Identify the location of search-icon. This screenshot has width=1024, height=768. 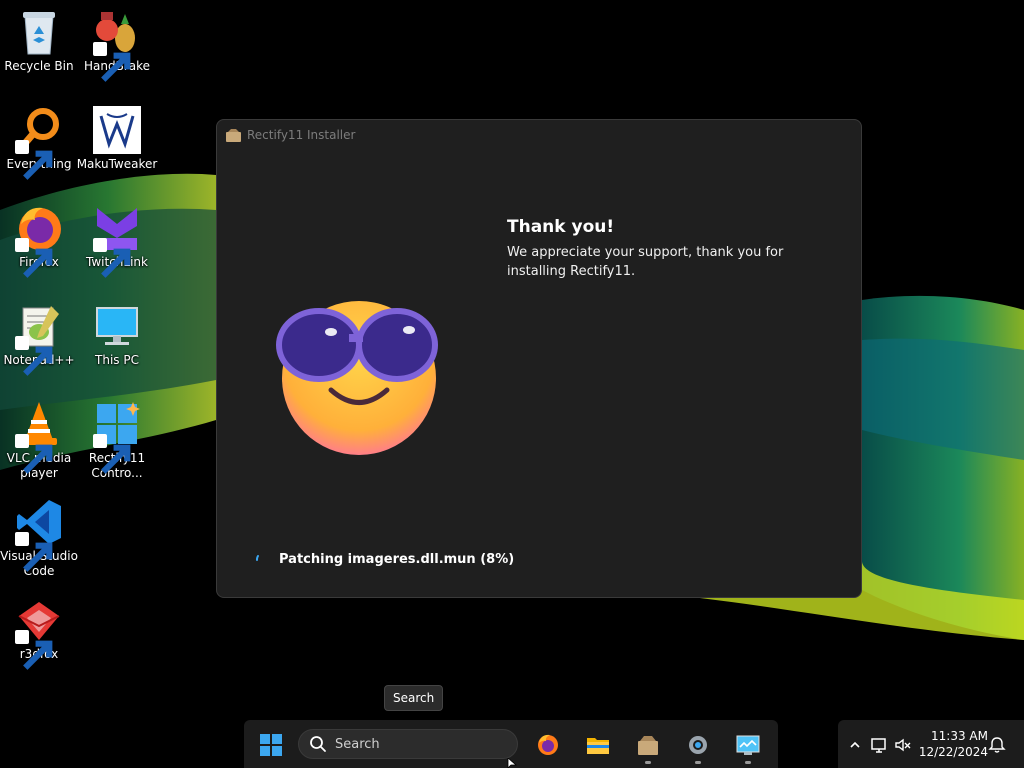
(318, 744).